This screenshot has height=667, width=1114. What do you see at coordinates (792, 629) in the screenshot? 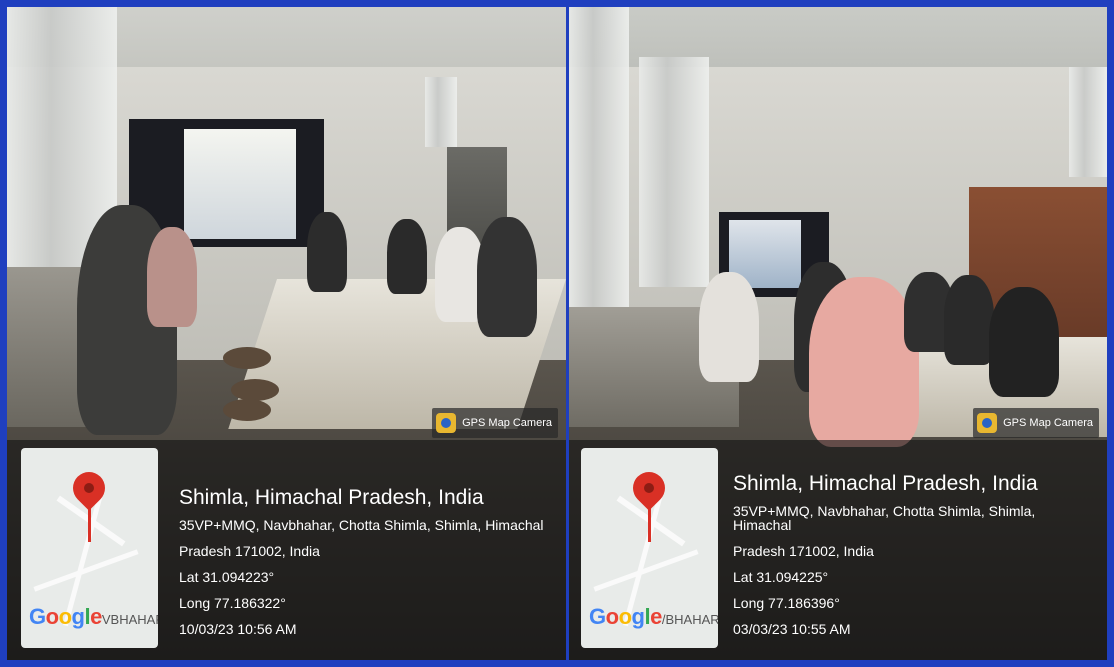
I see `timestamp: 03/03/23 10:55 AM` at bounding box center [792, 629].